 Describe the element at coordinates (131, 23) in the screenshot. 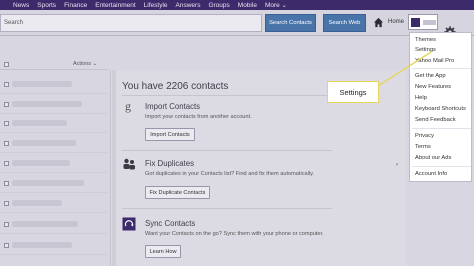

I see `search-input: Search` at that location.